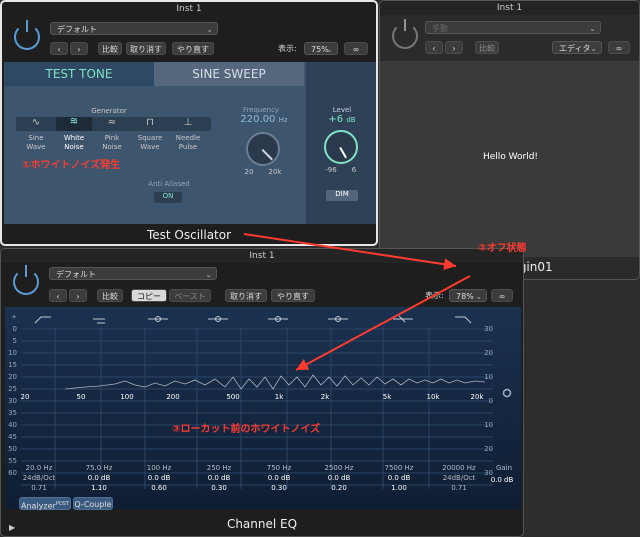 The image size is (640, 537). I want to click on db-tick-label: 15, so click(12, 365).